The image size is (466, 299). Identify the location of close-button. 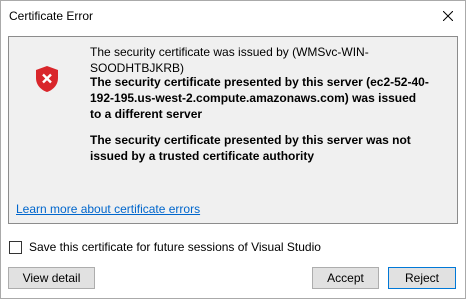
(448, 16).